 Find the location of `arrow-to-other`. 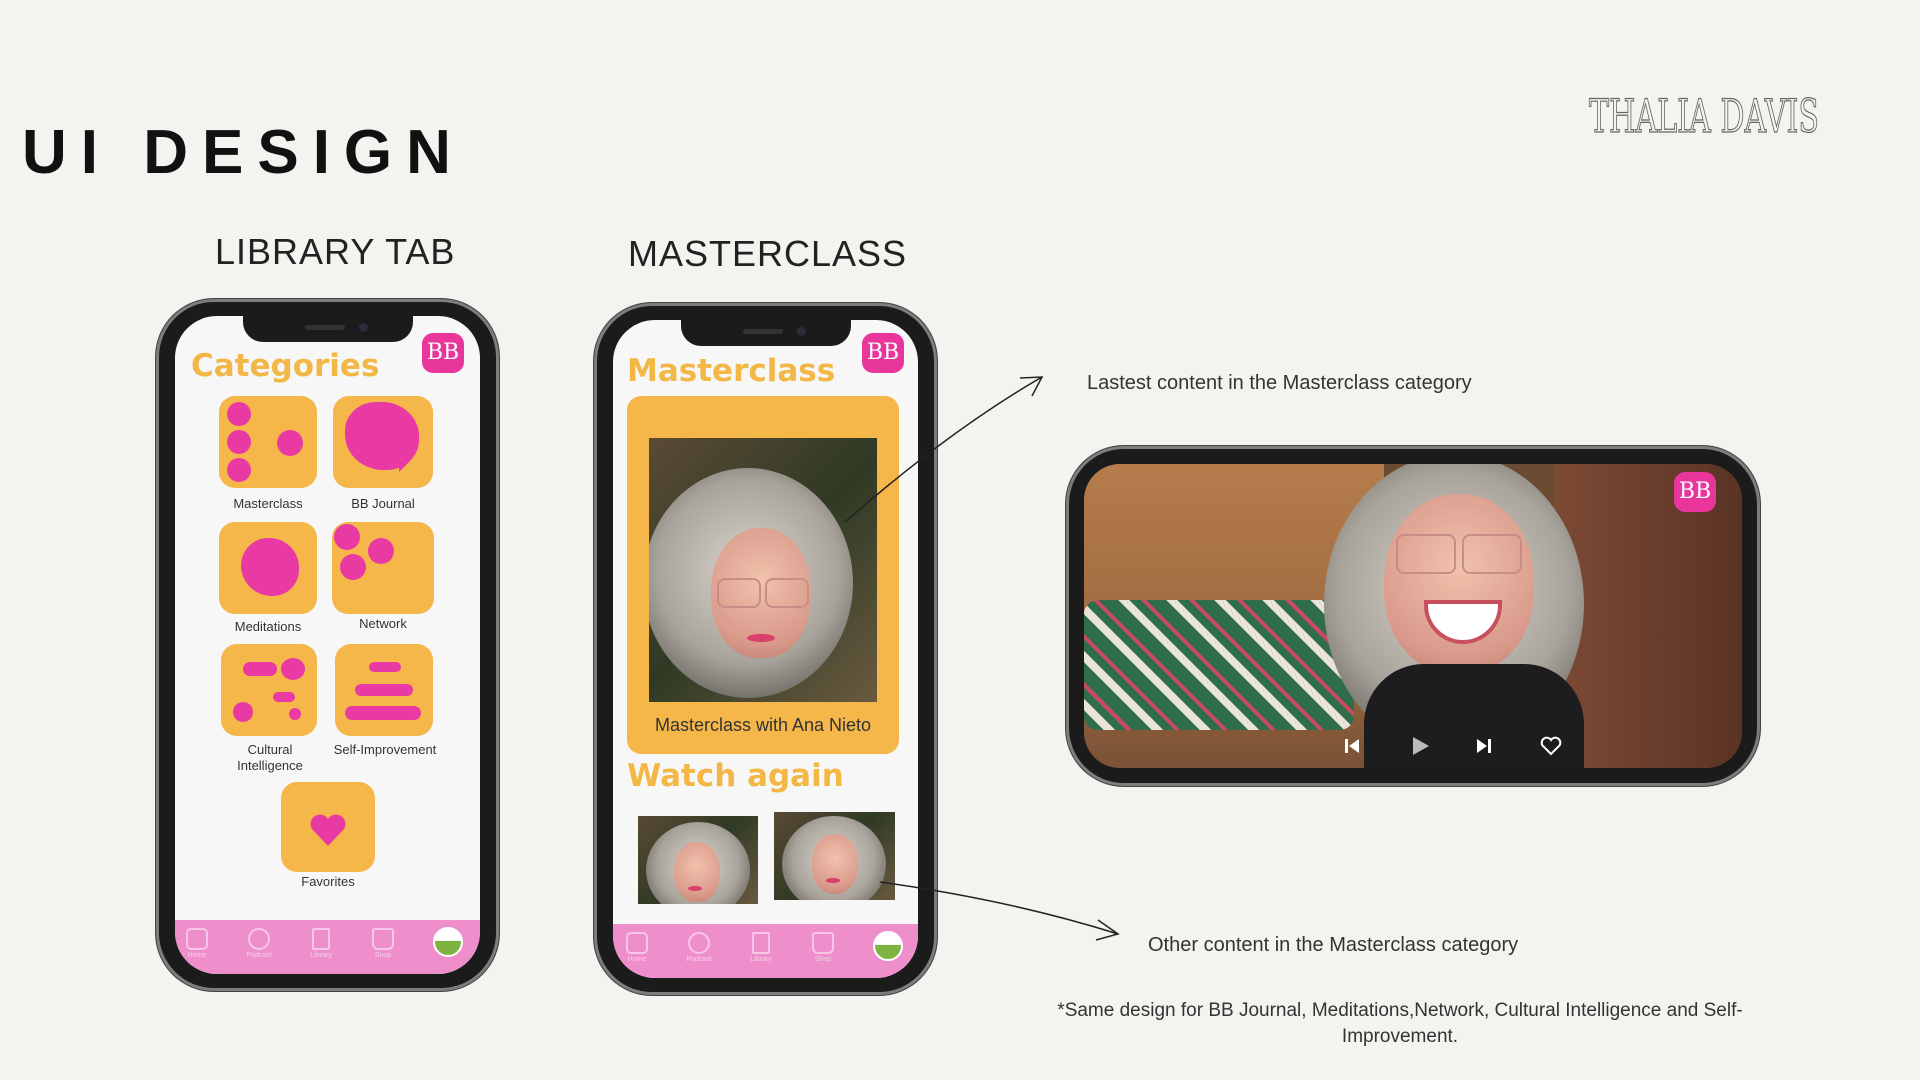

arrow-to-other is located at coordinates (999, 908).